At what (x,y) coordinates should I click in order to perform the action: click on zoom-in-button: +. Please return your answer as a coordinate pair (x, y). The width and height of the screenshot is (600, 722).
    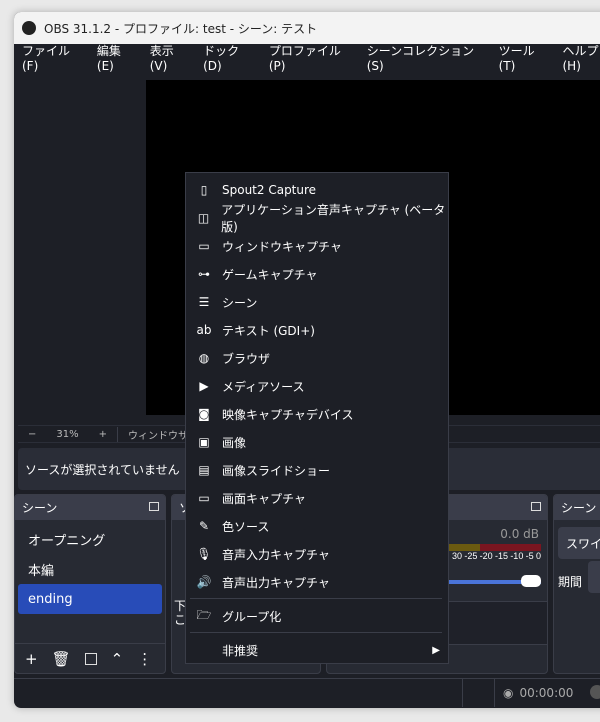
    Looking at the image, I should click on (103, 434).